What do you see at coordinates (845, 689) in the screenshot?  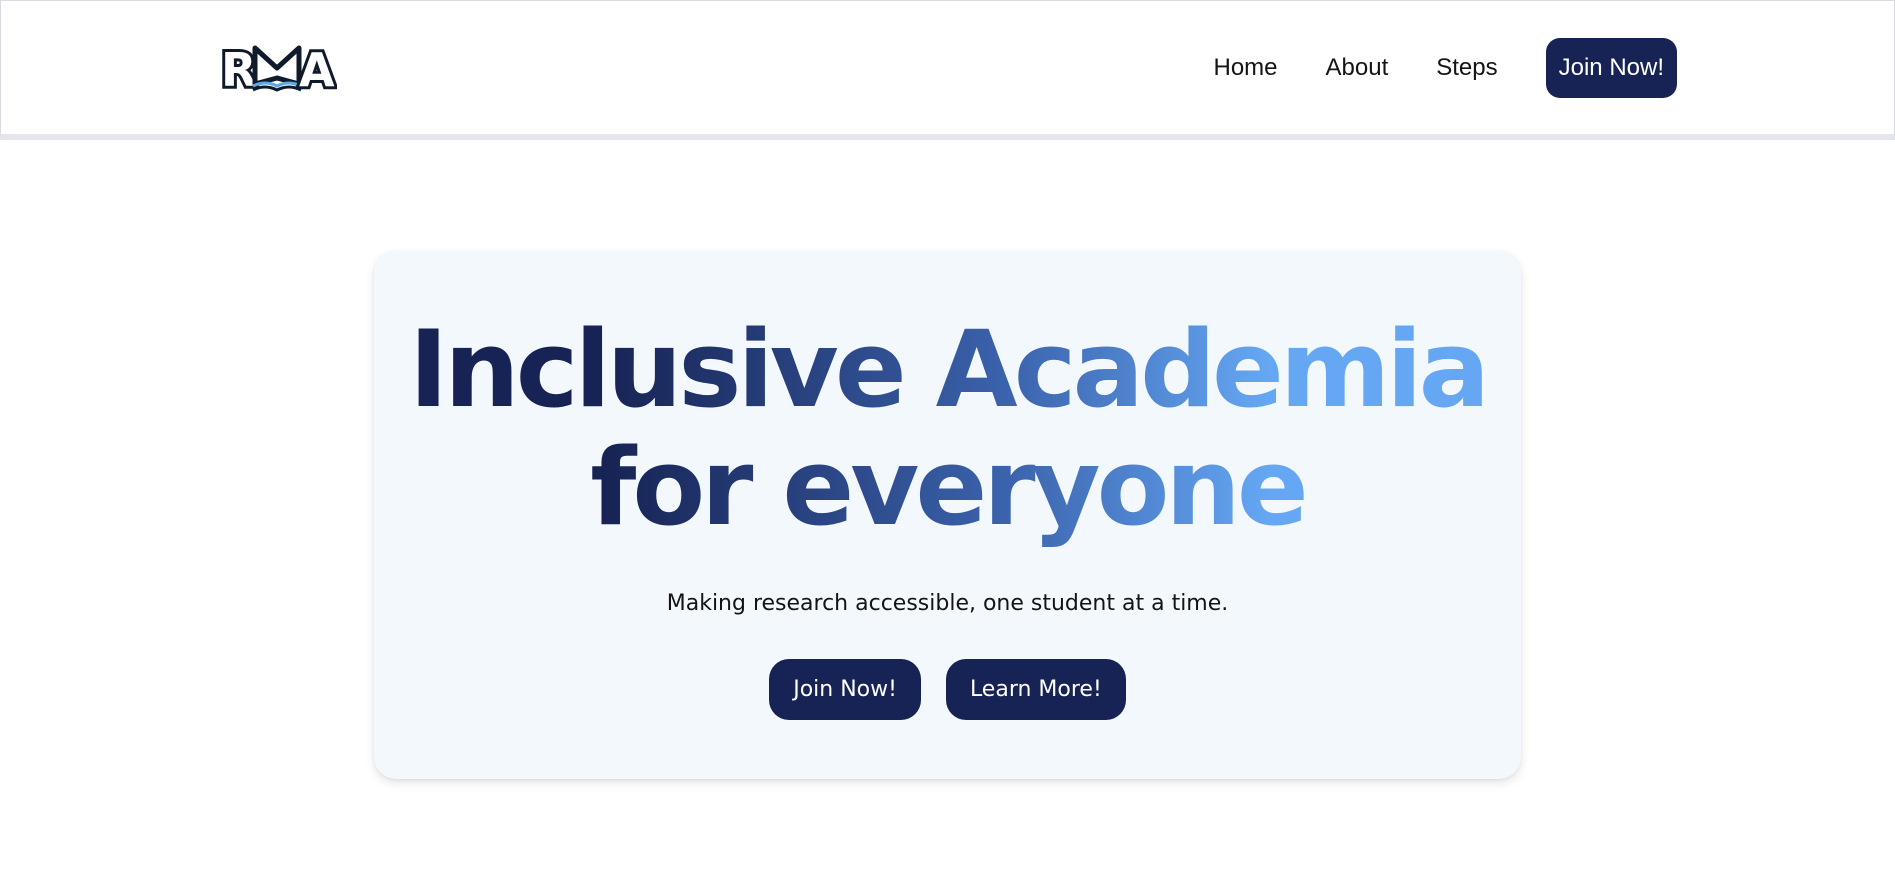 I see `hero-join-button: Join Now!` at bounding box center [845, 689].